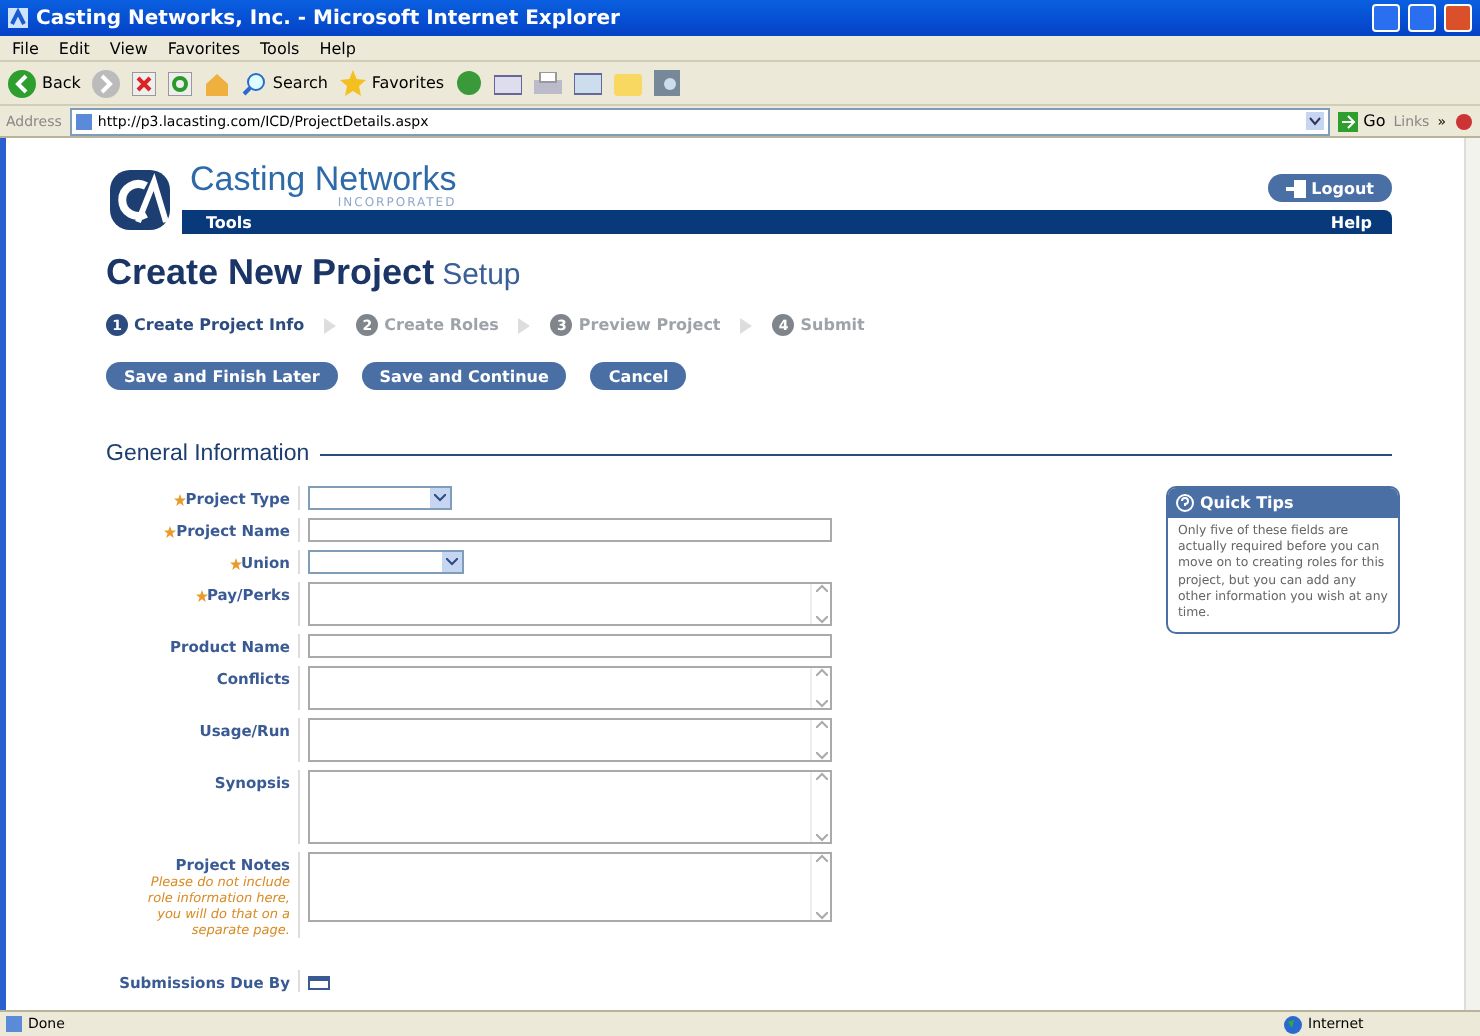 The image size is (1480, 1036). What do you see at coordinates (208, 454) in the screenshot?
I see `section-heading: General Information` at bounding box center [208, 454].